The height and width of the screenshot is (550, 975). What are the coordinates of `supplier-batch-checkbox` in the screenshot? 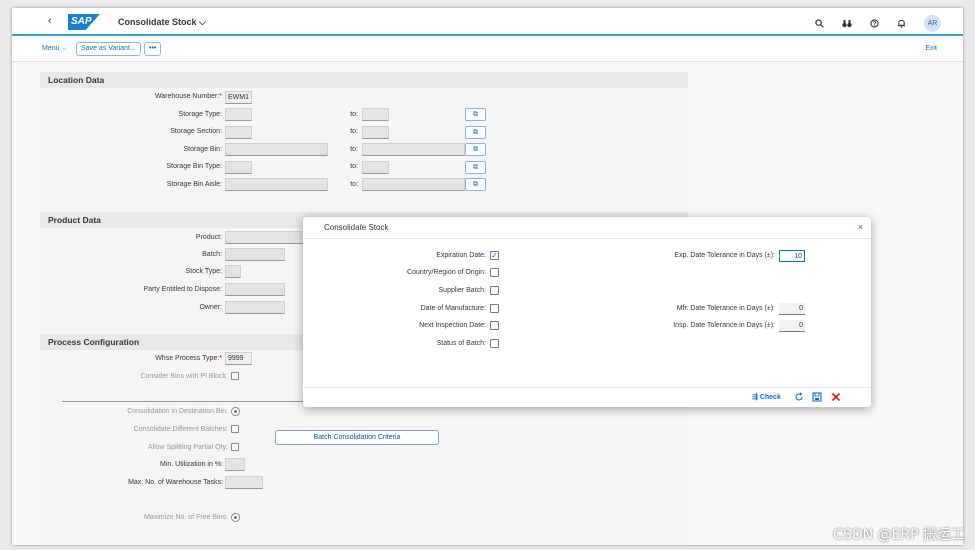 It's located at (494, 290).